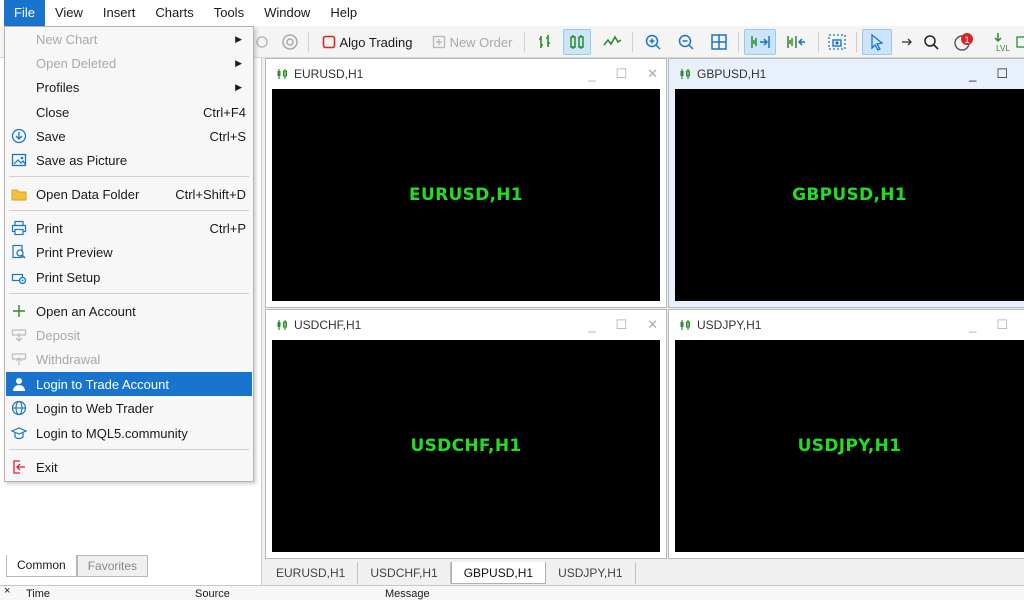  I want to click on menu-print-setup: Print Setup, so click(129, 277).